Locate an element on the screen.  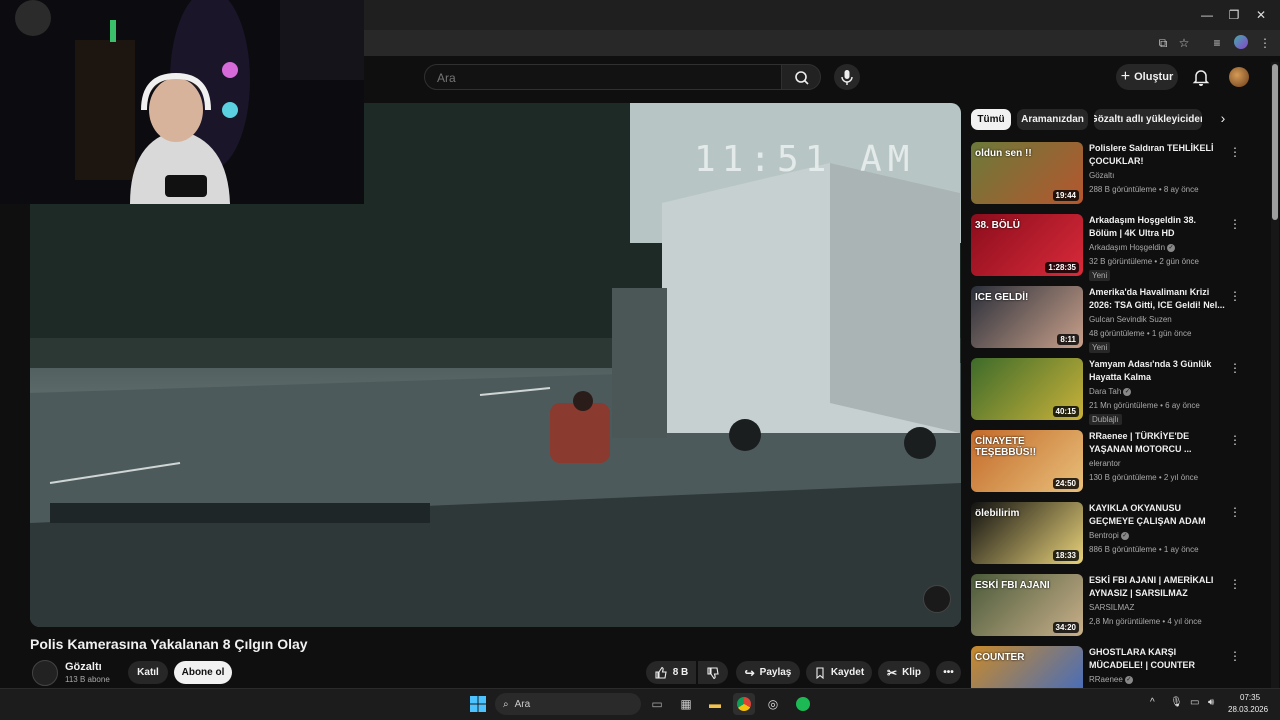
subscribe-button: Abone ol is located at coordinates (203, 672).